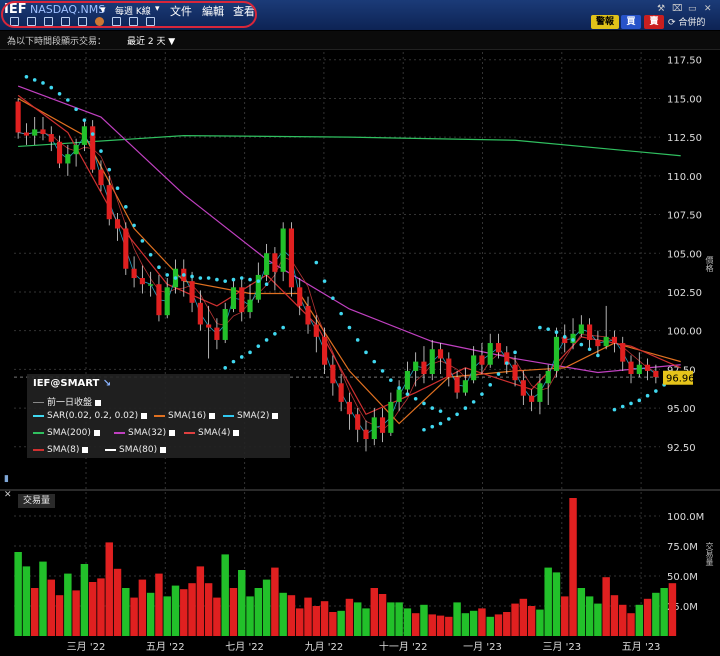 This screenshot has width=720, height=656. Describe the element at coordinates (86, 647) in the screenshot. I see `x-tick-label: 三月 '22` at that location.